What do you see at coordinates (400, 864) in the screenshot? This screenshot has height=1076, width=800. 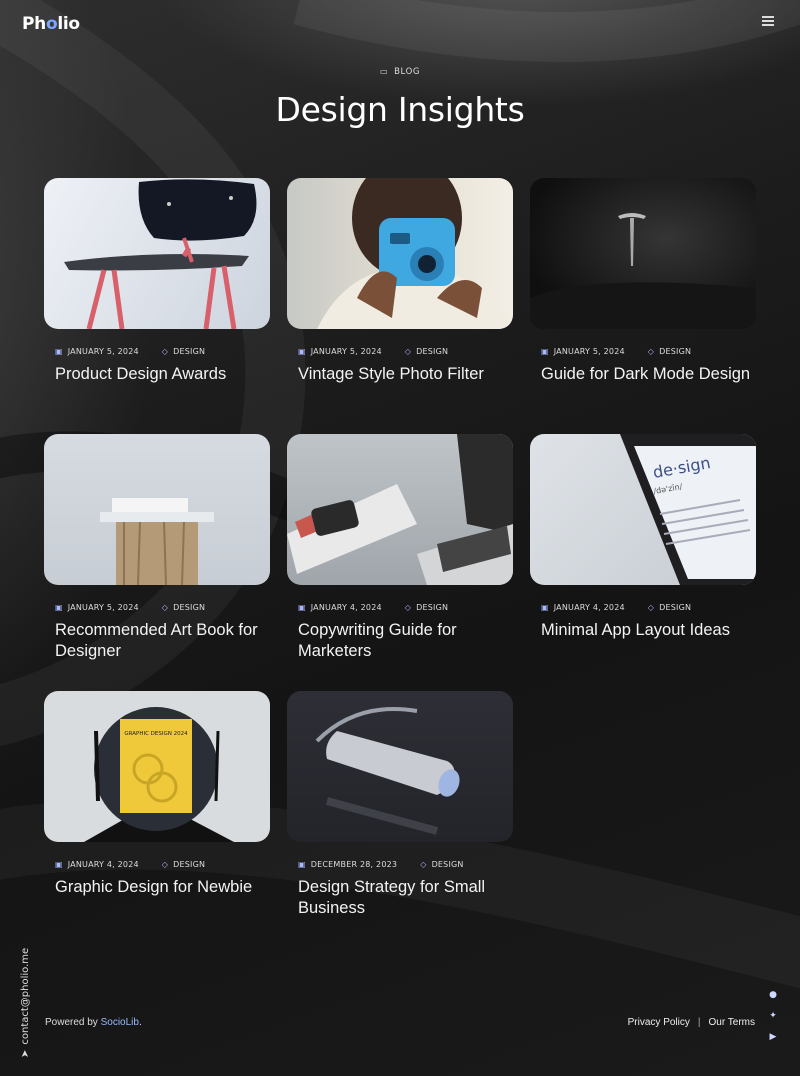 I see `post-meta: ▣ DECEMBER 28, 2023 ◇ DESIGN` at bounding box center [400, 864].